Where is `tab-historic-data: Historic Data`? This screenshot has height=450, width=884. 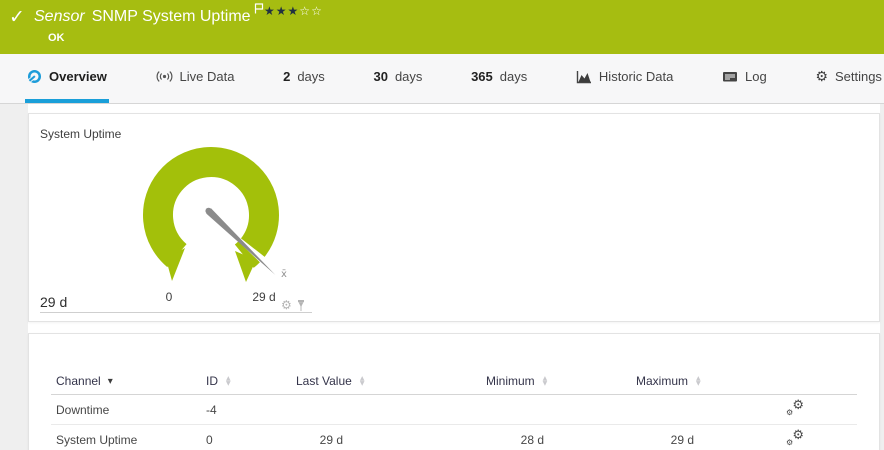
tab-historic-data: Historic Data is located at coordinates (624, 78).